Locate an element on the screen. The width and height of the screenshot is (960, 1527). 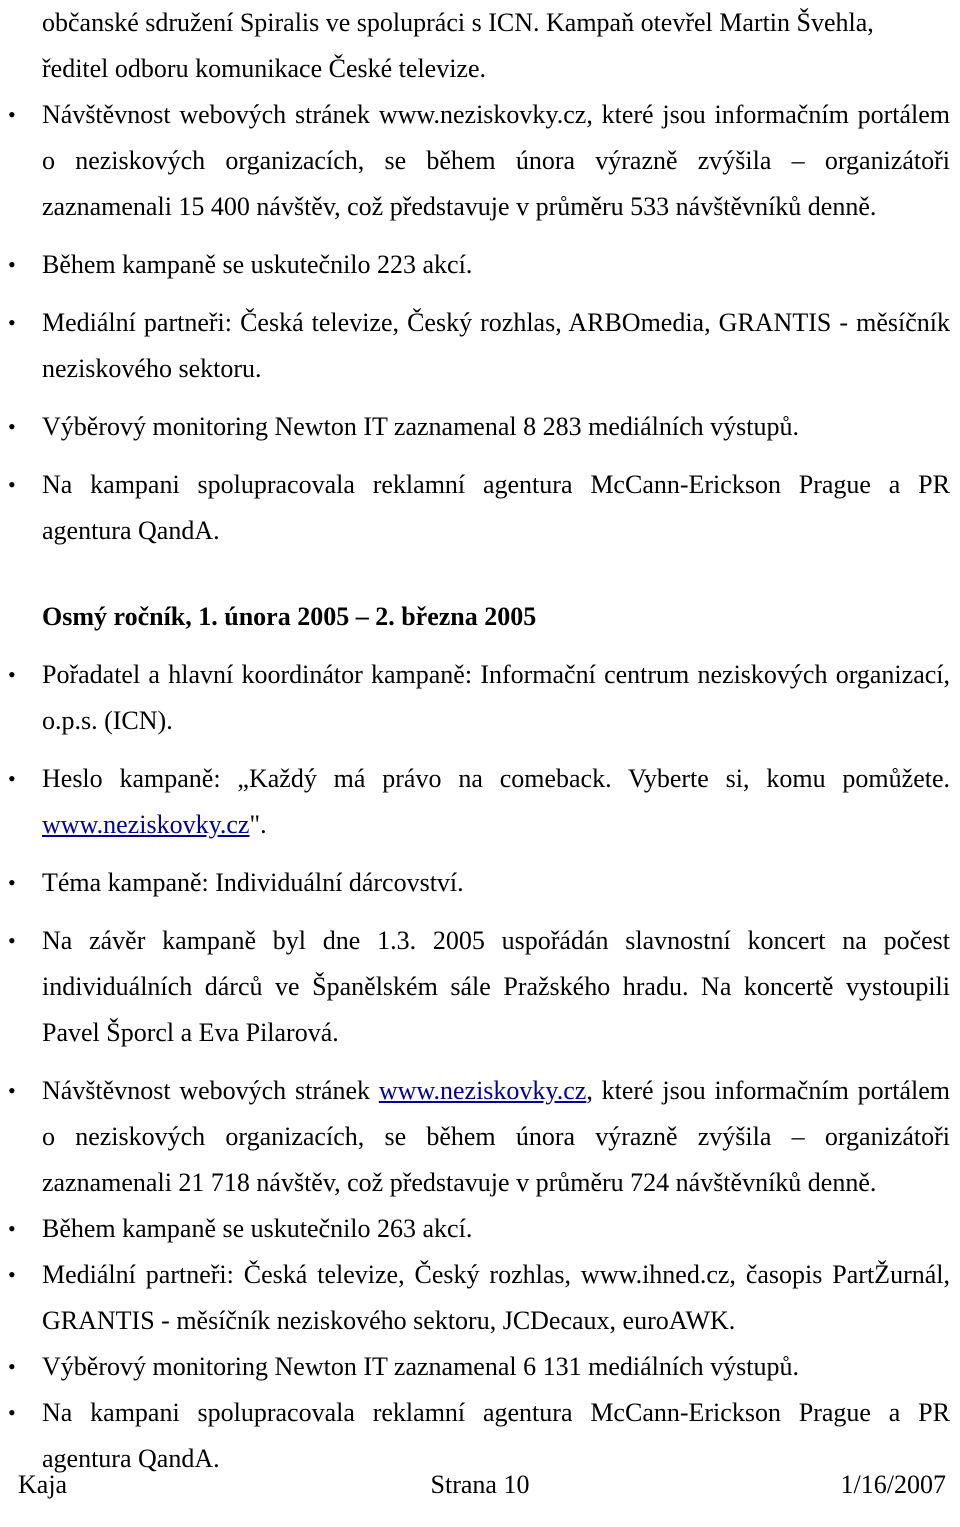
url-text-plain: www.neziskovky.cz is located at coordinates (482, 114).